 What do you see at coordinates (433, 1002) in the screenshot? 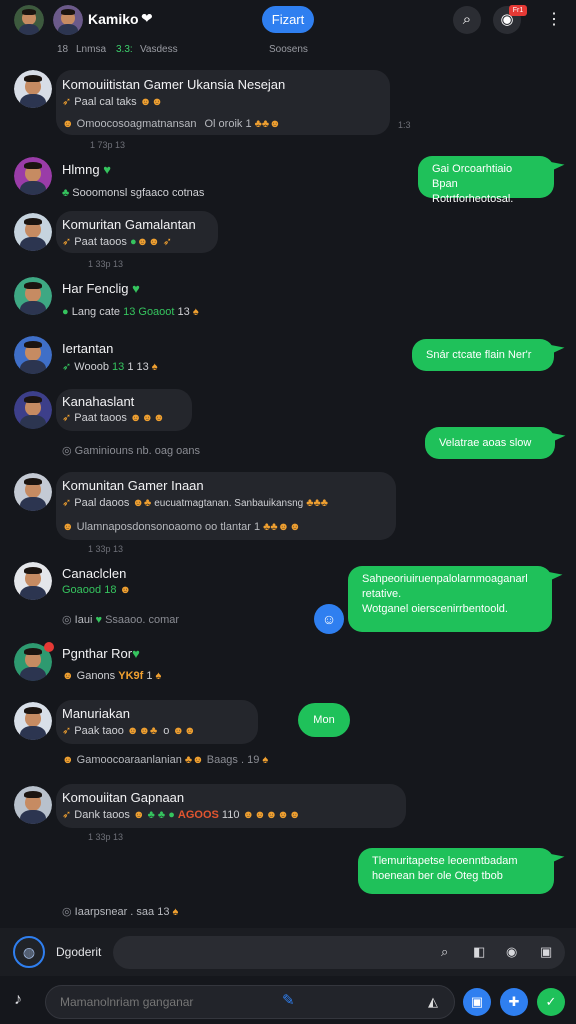
I see `sticker-icon: ◭` at bounding box center [433, 1002].